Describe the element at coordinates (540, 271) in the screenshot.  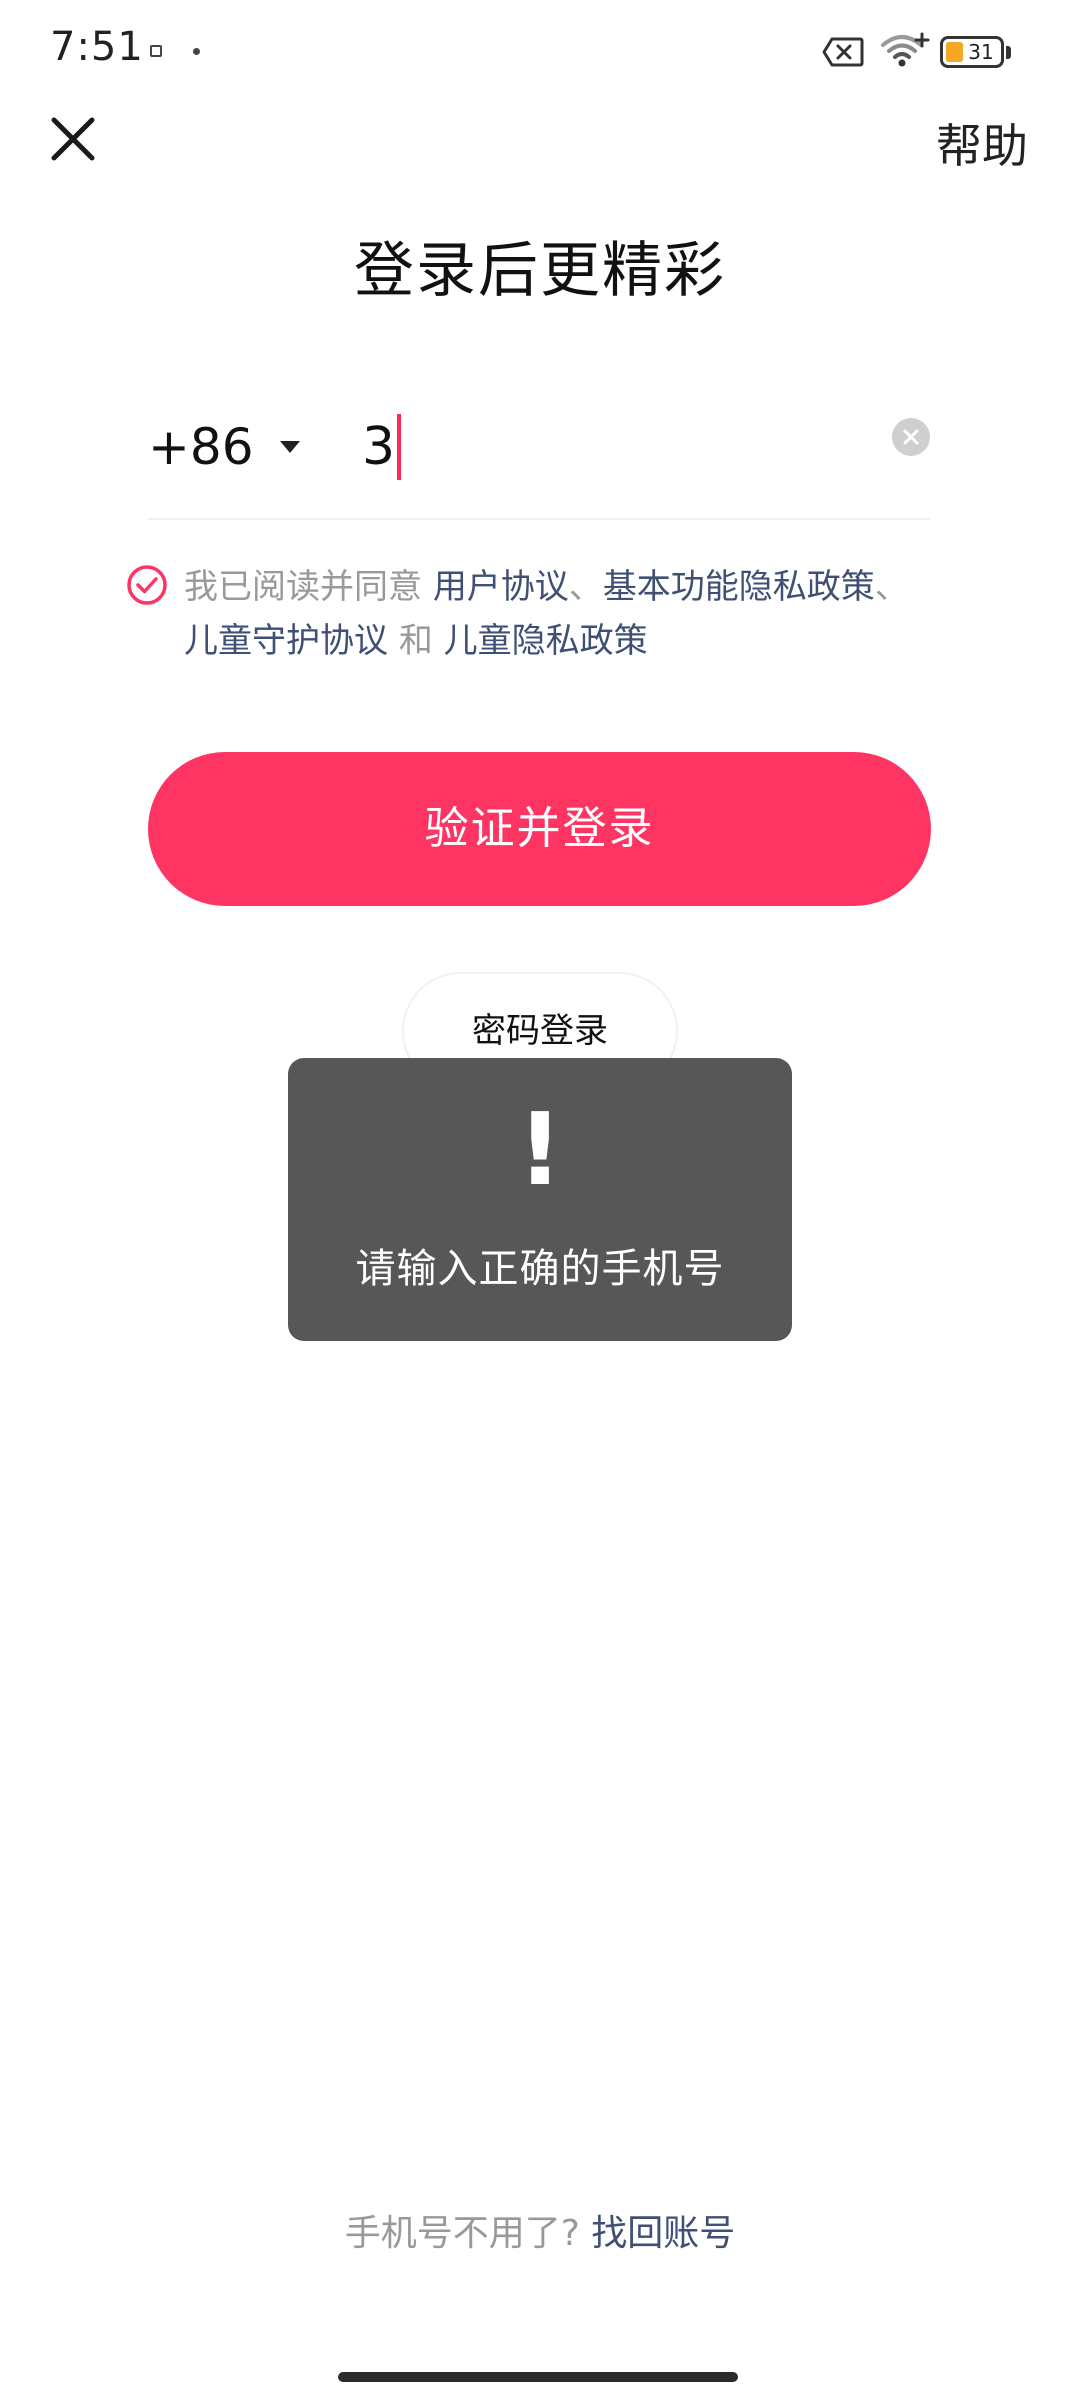
I see `page-title: 登录后更精彩` at that location.